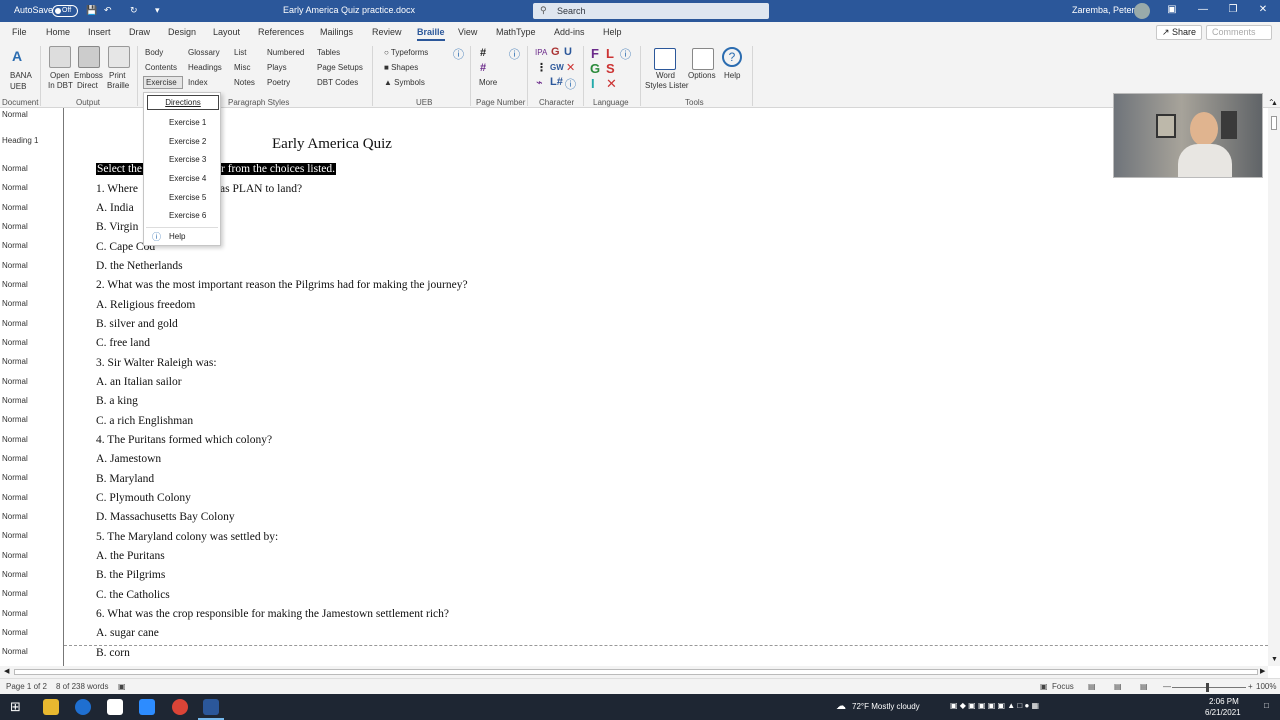 The image size is (1280, 720). What do you see at coordinates (1233, 10) in the screenshot?
I see `restore-icon: ❐` at bounding box center [1233, 10].